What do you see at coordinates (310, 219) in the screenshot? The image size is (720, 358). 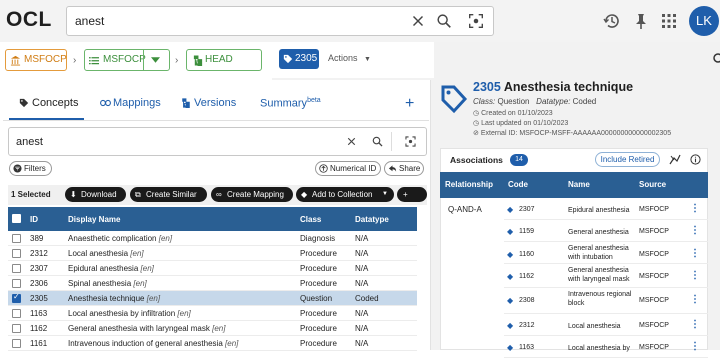 I see `header-class: Class` at bounding box center [310, 219].